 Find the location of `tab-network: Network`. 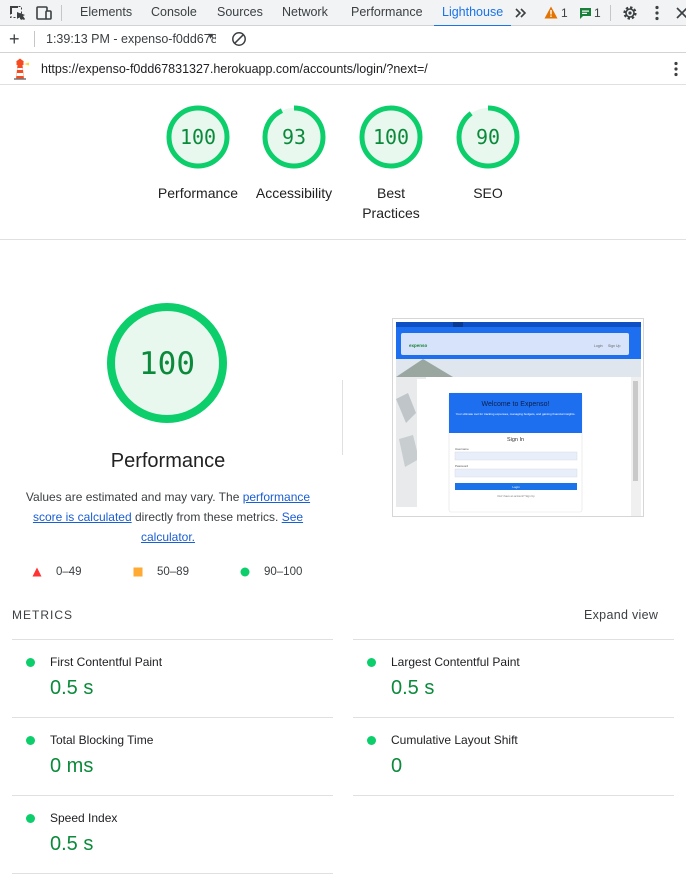

tab-network: Network is located at coordinates (305, 13).